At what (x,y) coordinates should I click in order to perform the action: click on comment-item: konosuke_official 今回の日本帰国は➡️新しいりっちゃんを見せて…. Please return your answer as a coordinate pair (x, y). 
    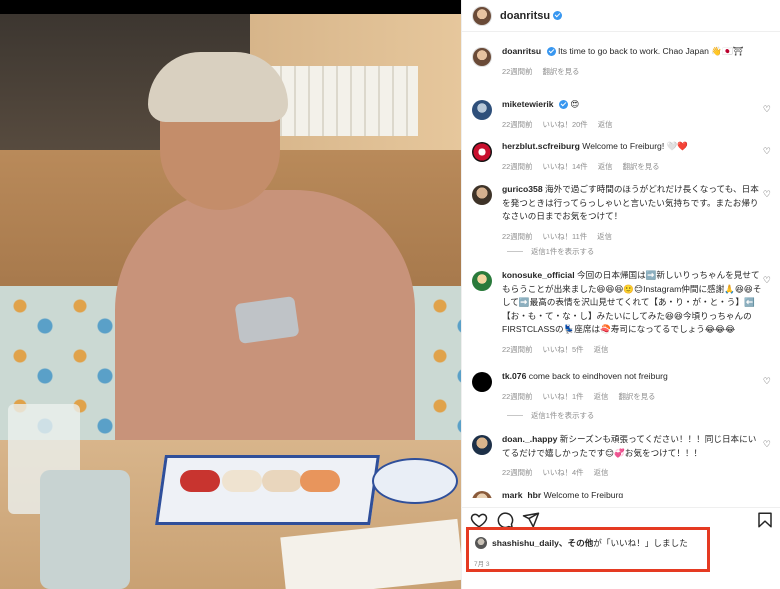
    Looking at the image, I should click on (624, 312).